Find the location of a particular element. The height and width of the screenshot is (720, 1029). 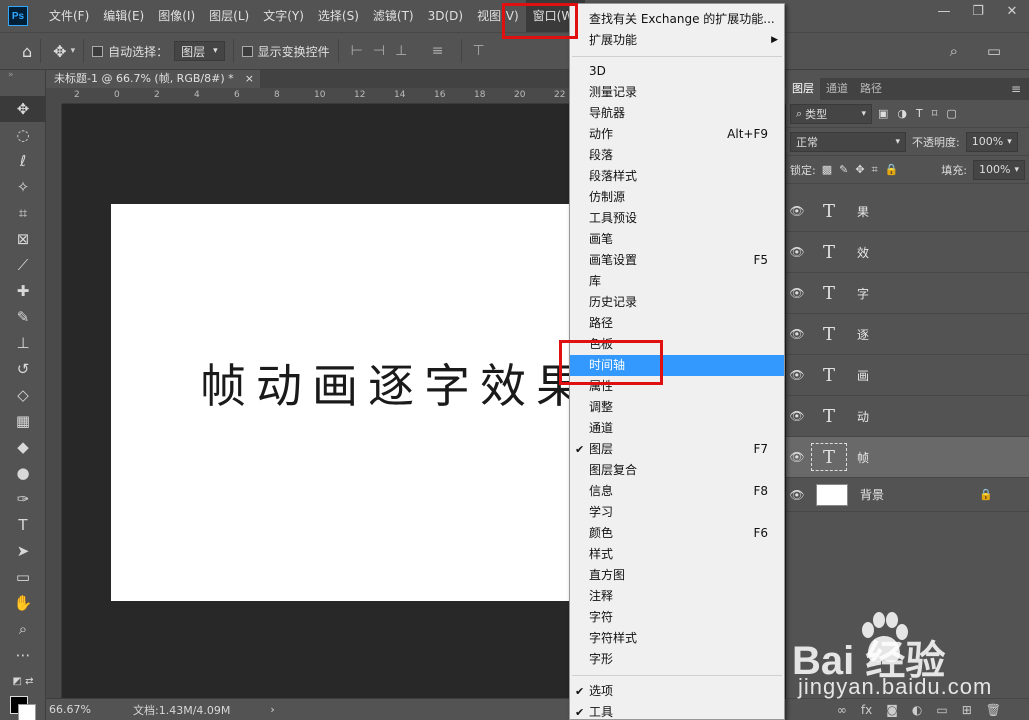

restore-button: ❐ is located at coordinates (978, 11).